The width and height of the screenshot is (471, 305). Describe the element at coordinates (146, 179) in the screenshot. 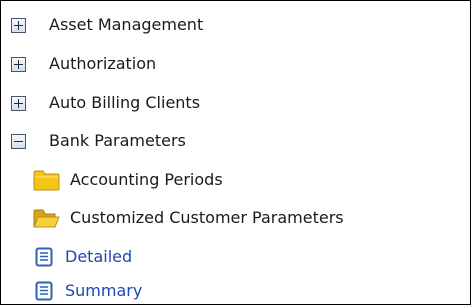

I see `tree-node-label: Accounting Periods` at that location.